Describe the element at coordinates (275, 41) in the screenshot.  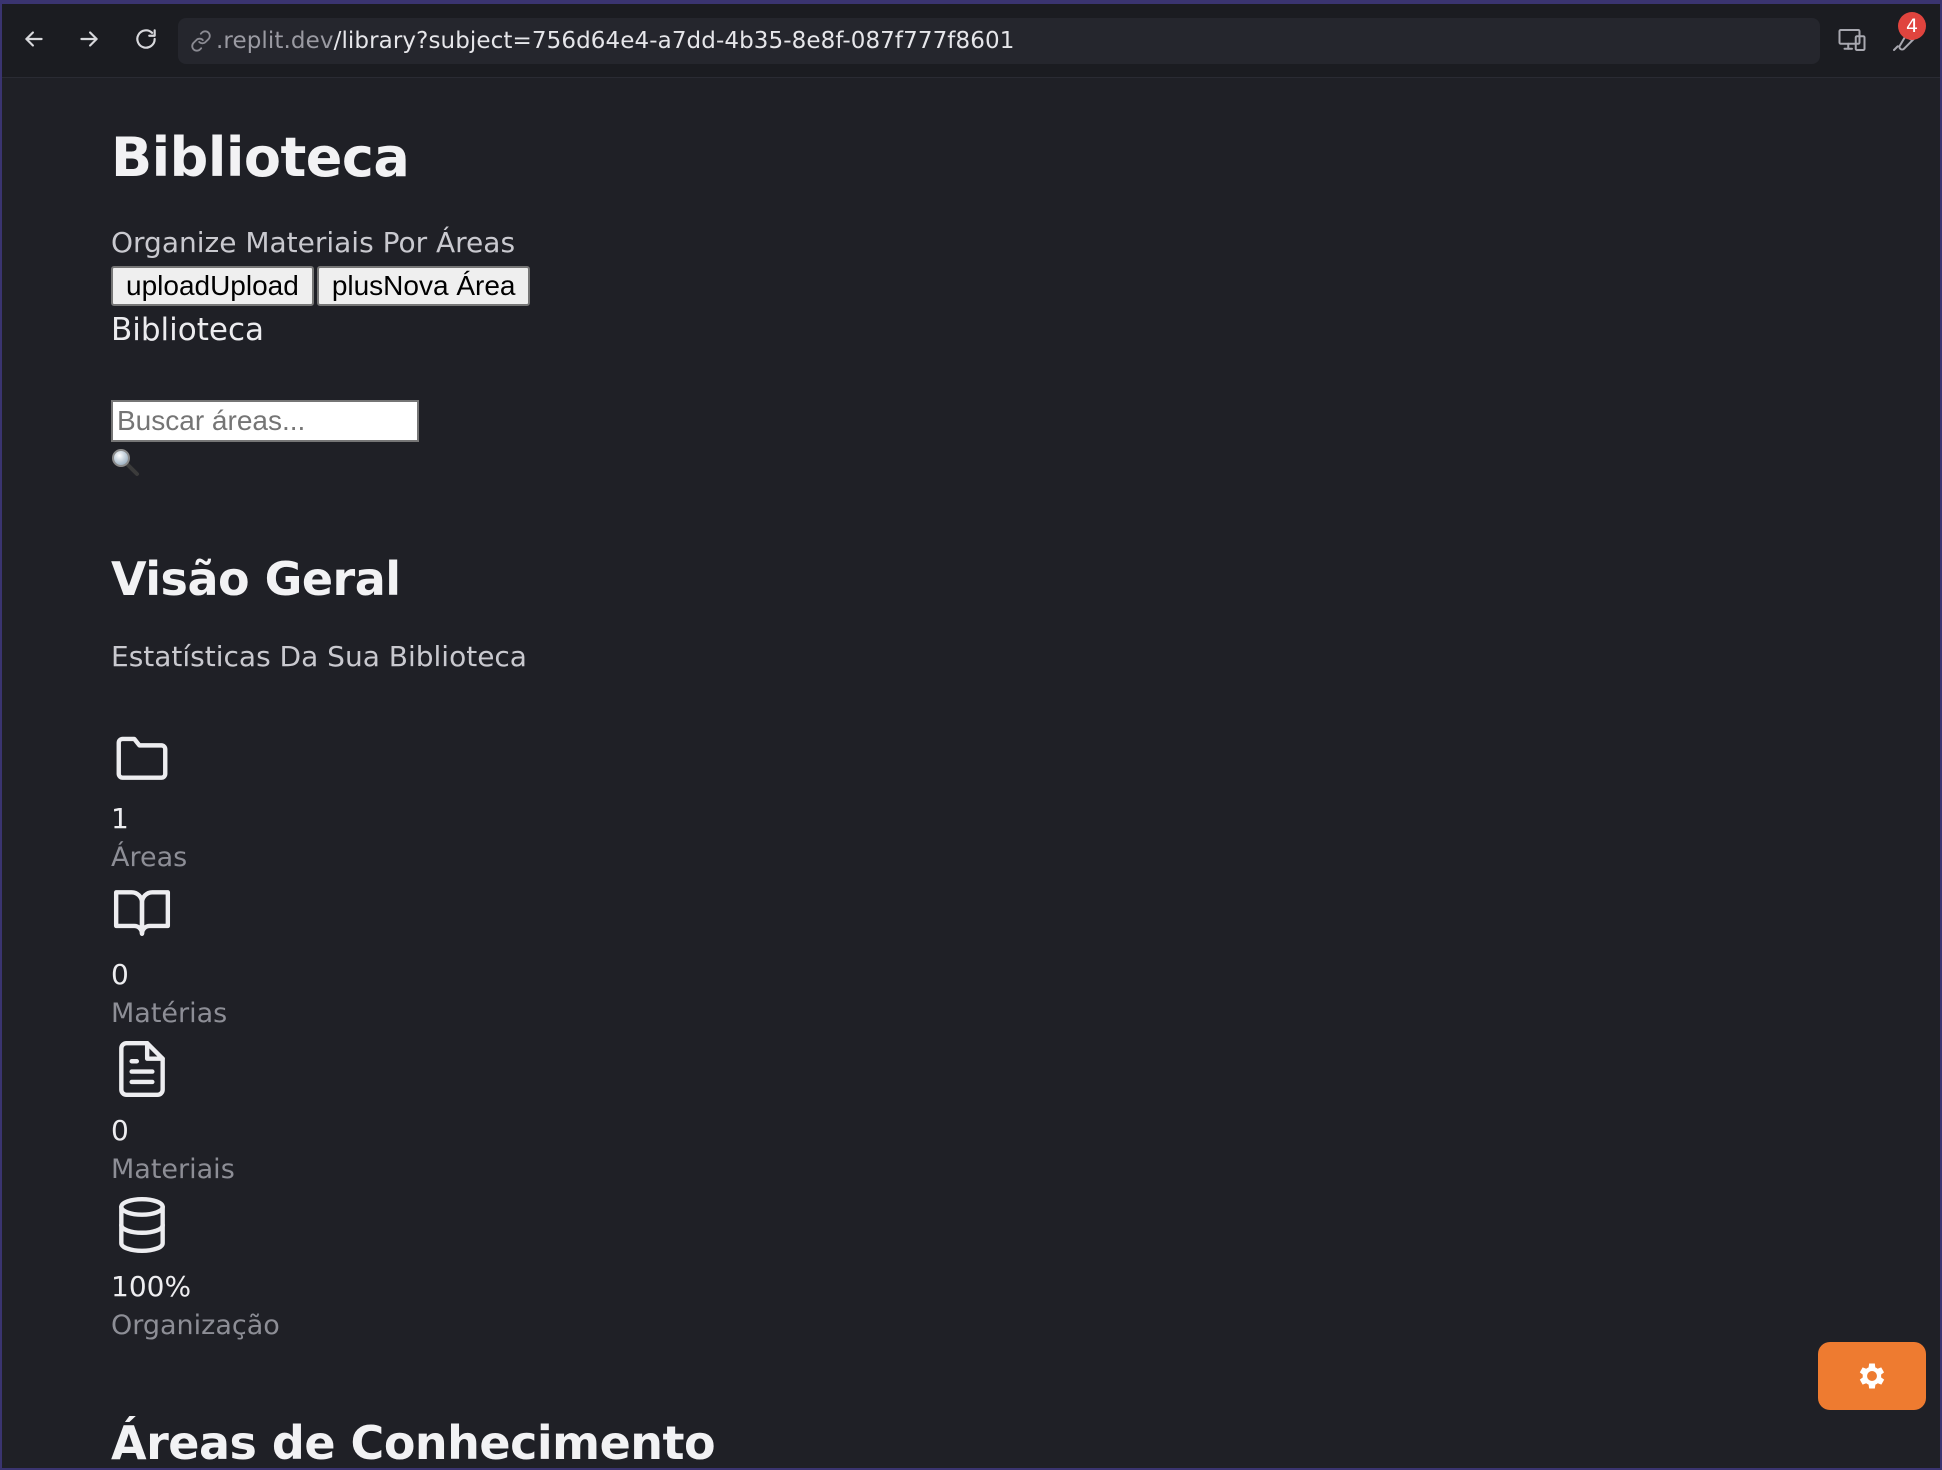
I see `url-domain: .replit.dev` at that location.